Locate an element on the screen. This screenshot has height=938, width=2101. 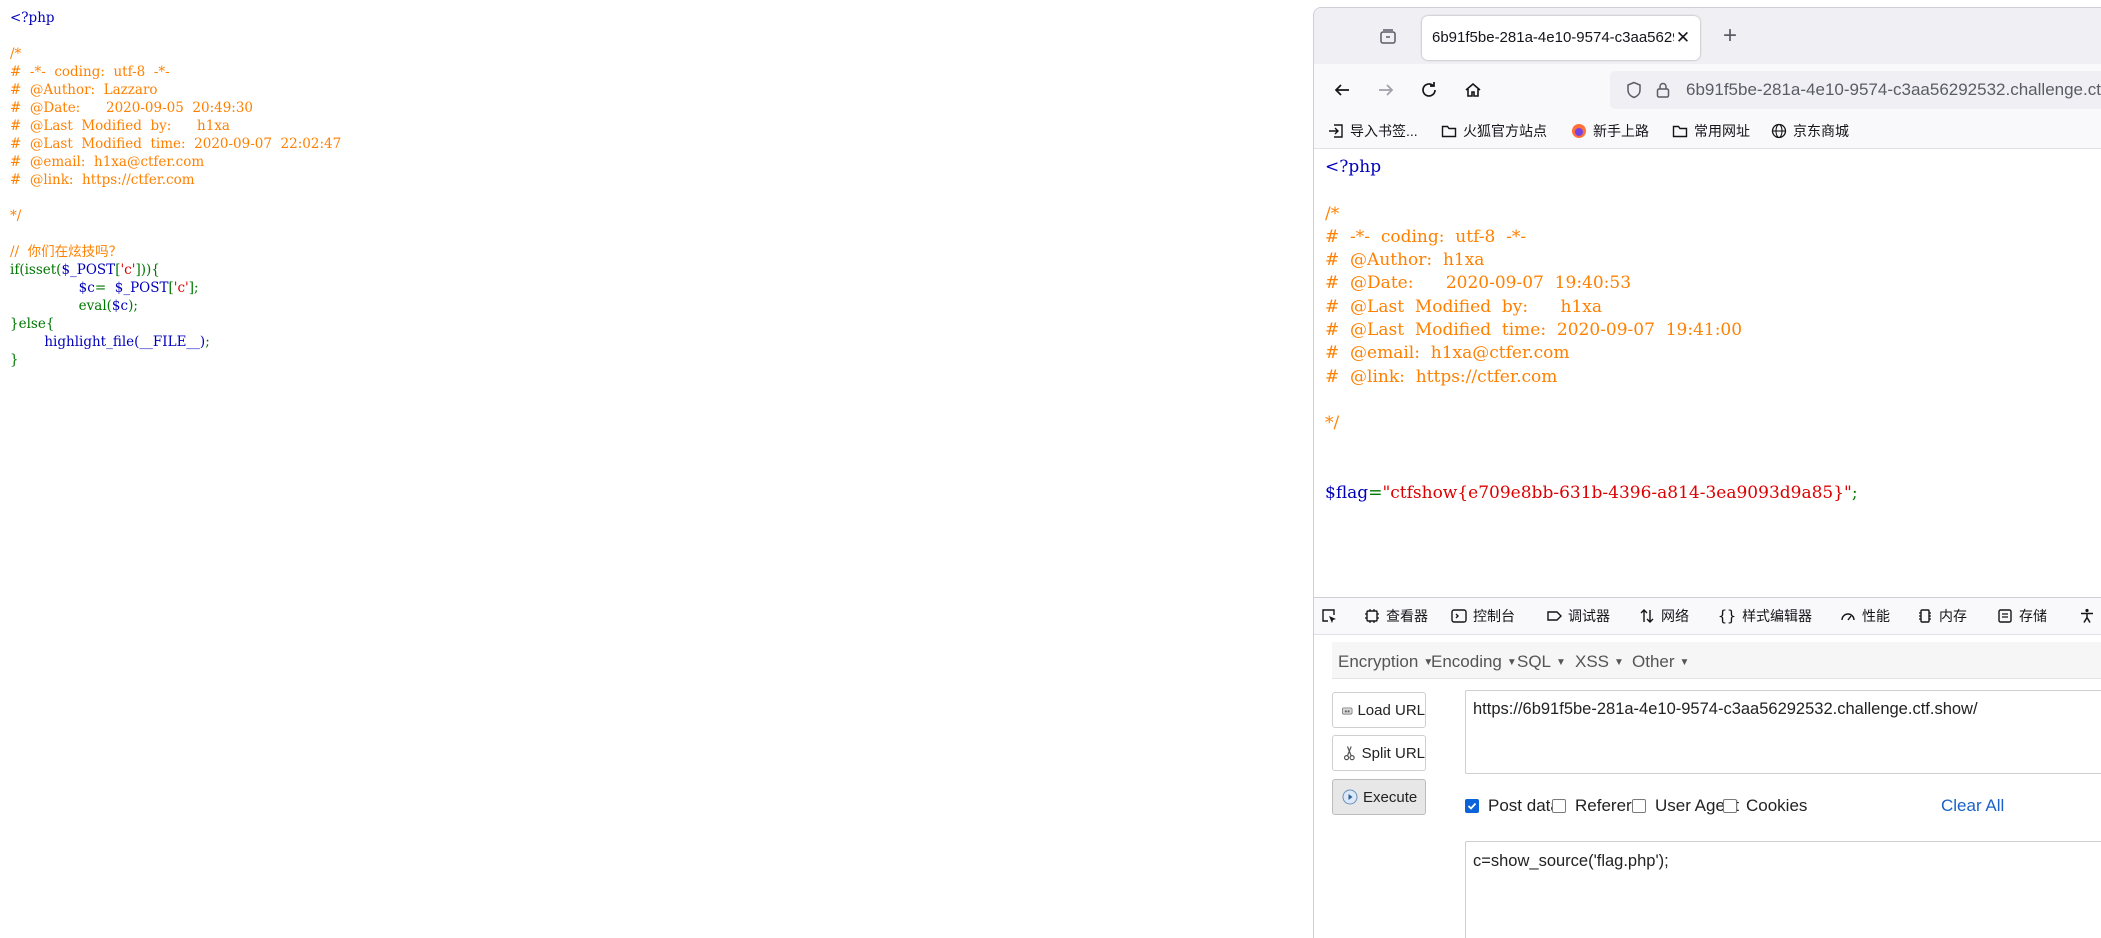
globe-icon is located at coordinates (1779, 131).